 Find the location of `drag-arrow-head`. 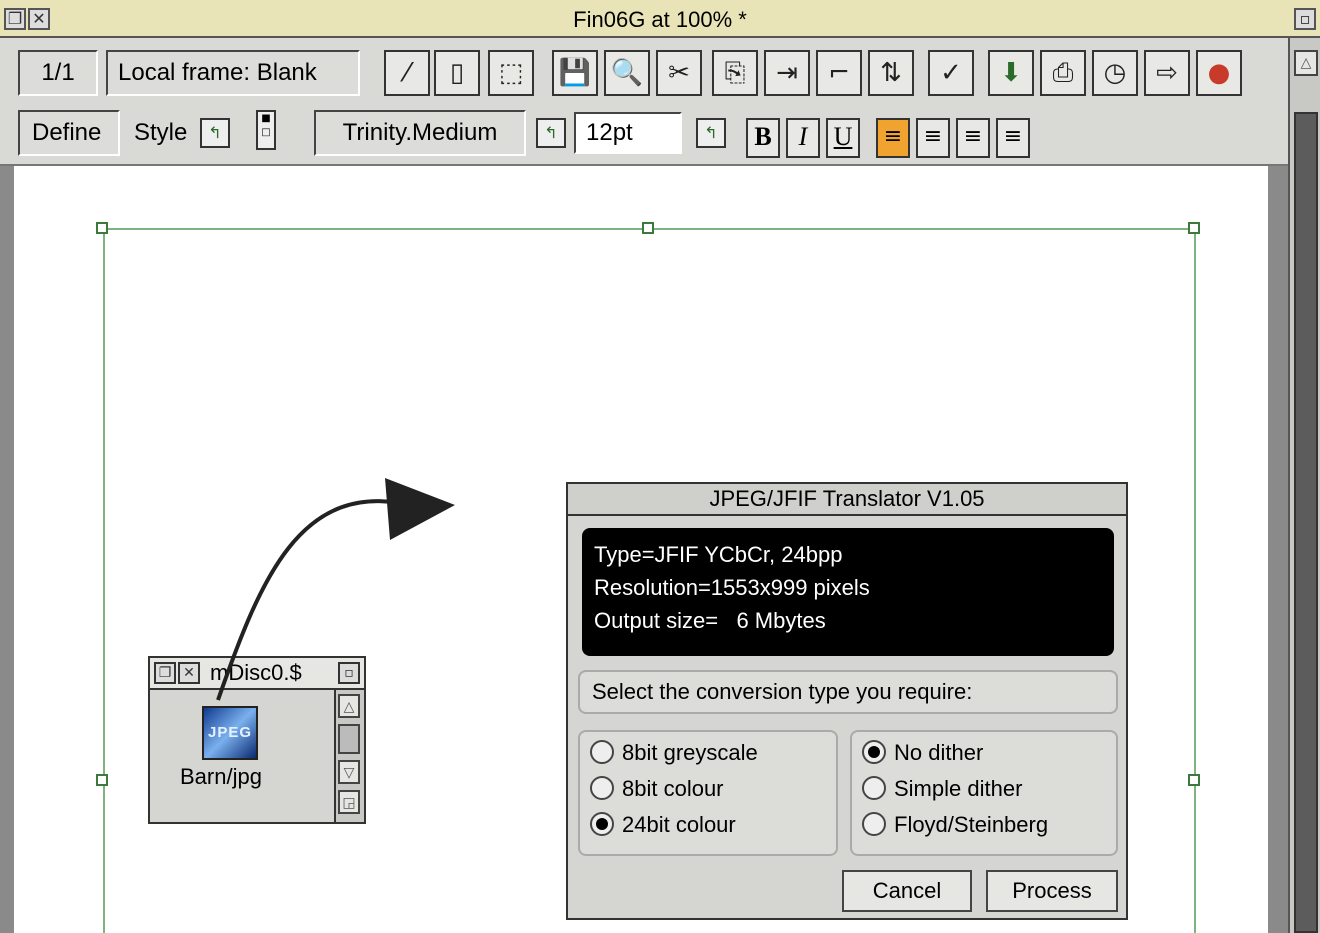

drag-arrow-head is located at coordinates (420, 509).